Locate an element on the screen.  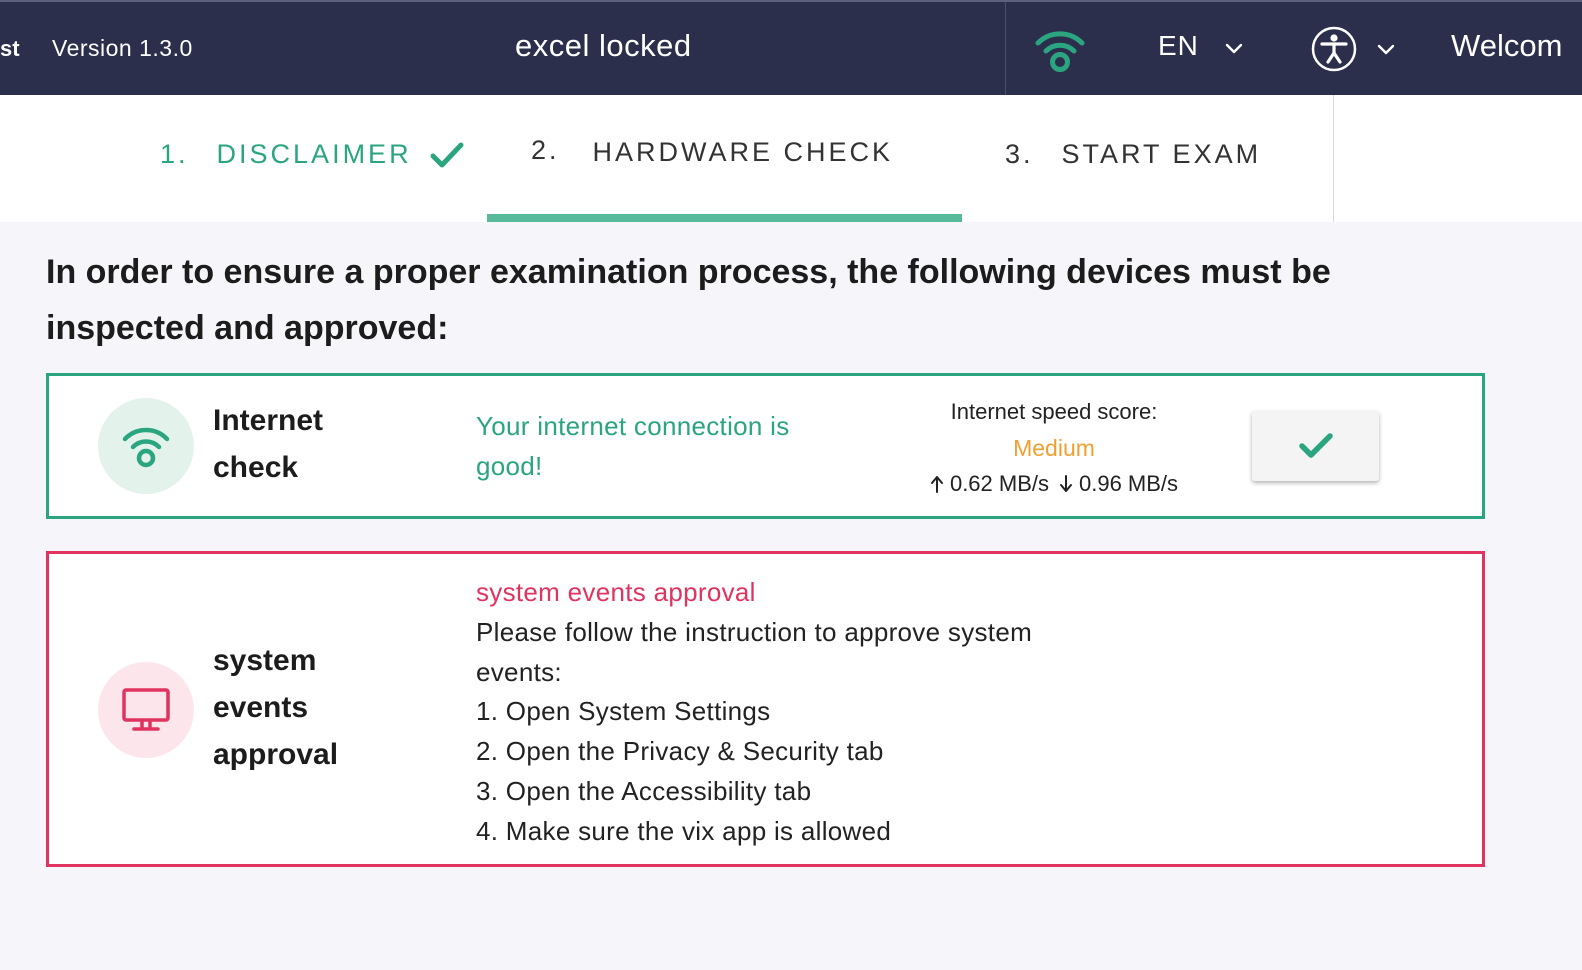
app-title-truncated: st is located at coordinates (10, 48).